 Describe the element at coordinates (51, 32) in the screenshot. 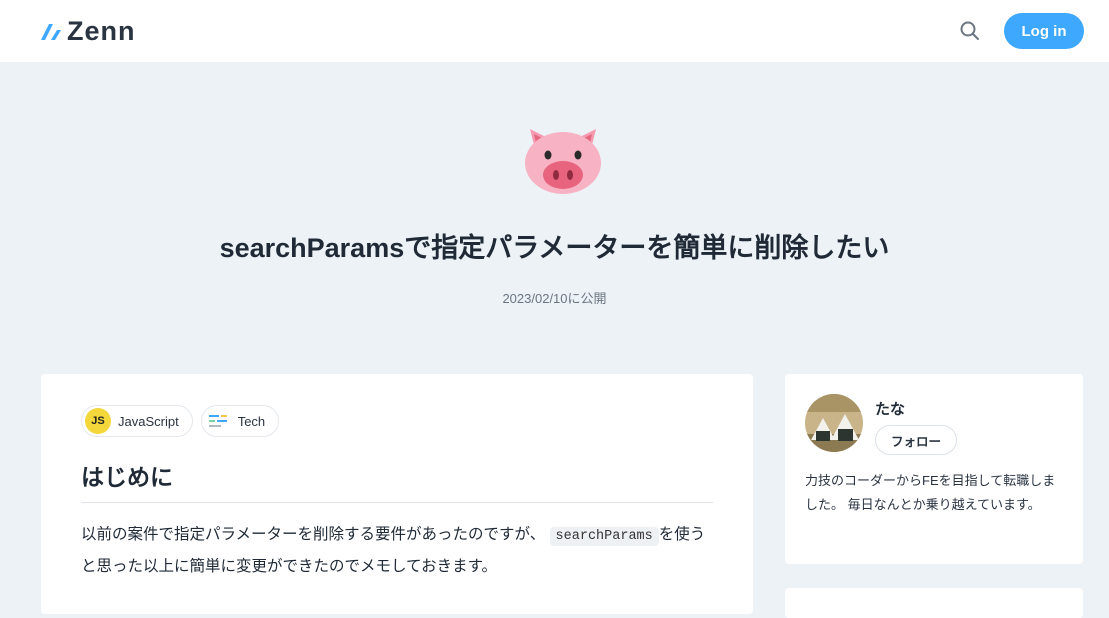

I see `zenn-logo-icon` at that location.